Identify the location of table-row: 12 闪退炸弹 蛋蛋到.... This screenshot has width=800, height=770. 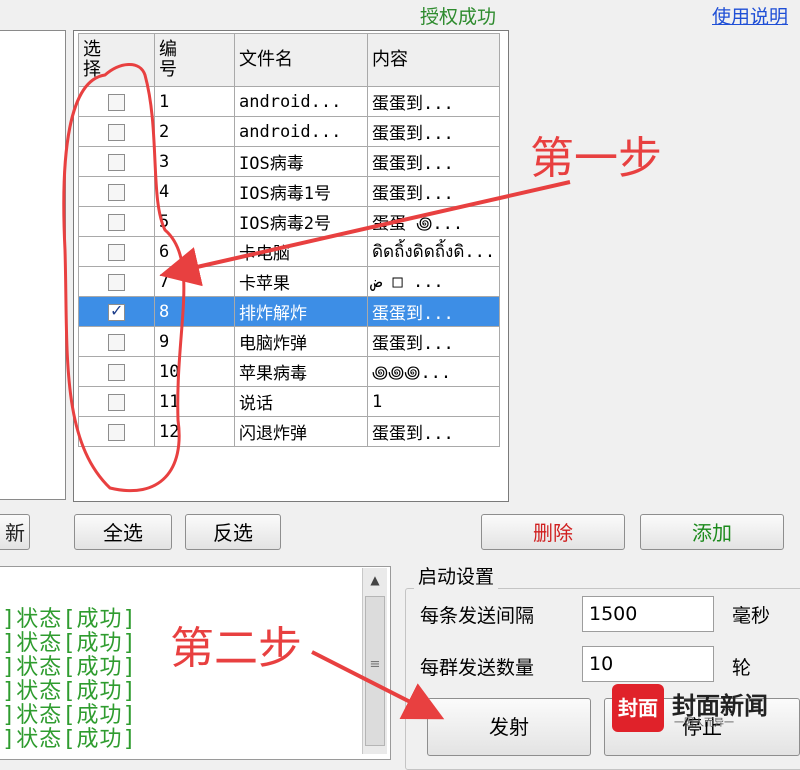
(289, 431).